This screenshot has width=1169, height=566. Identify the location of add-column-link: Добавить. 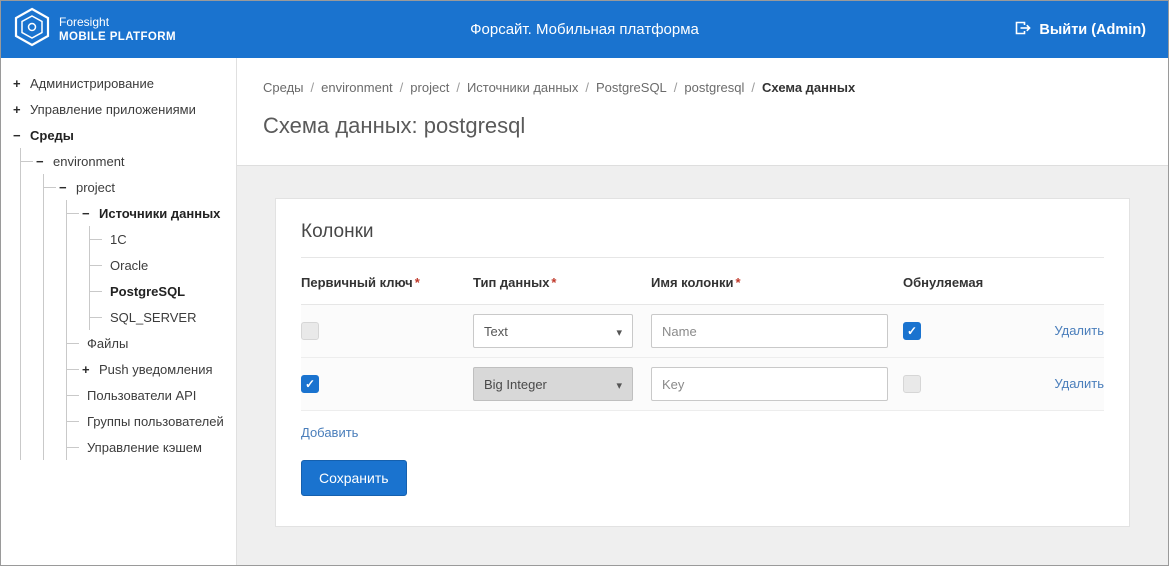
(329, 432).